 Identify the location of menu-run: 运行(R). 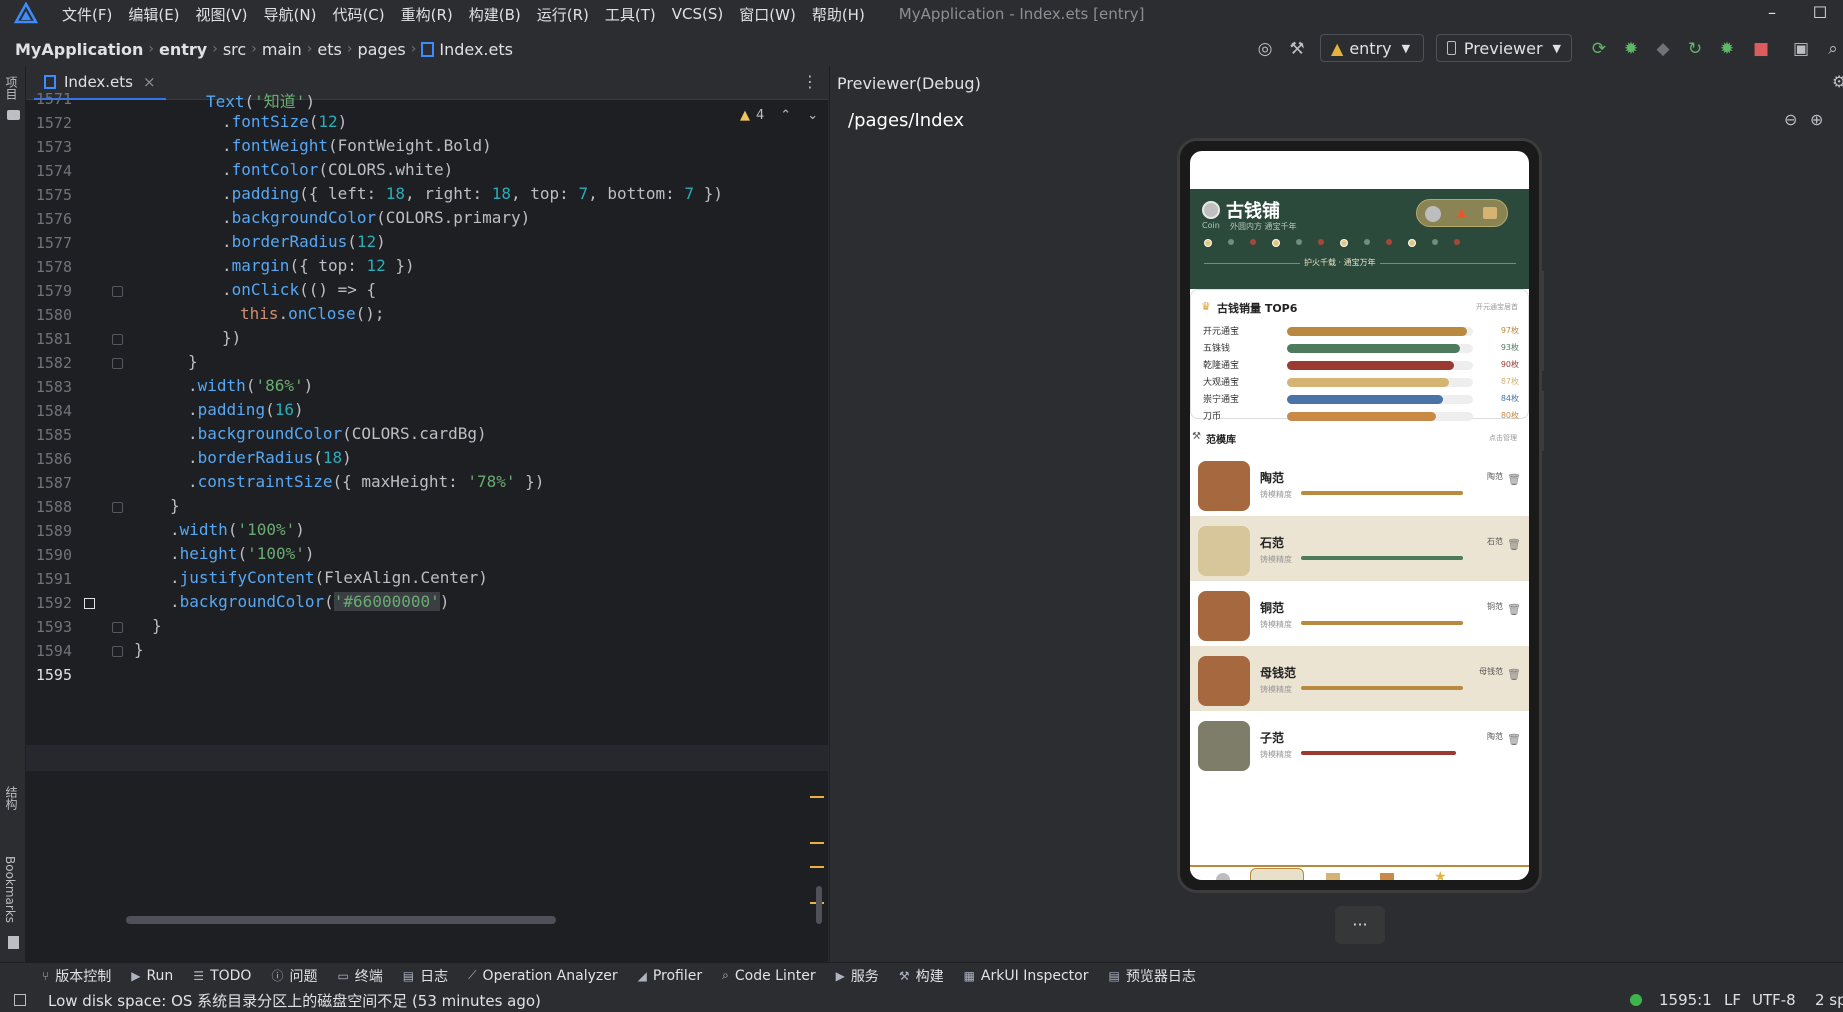
(563, 14).